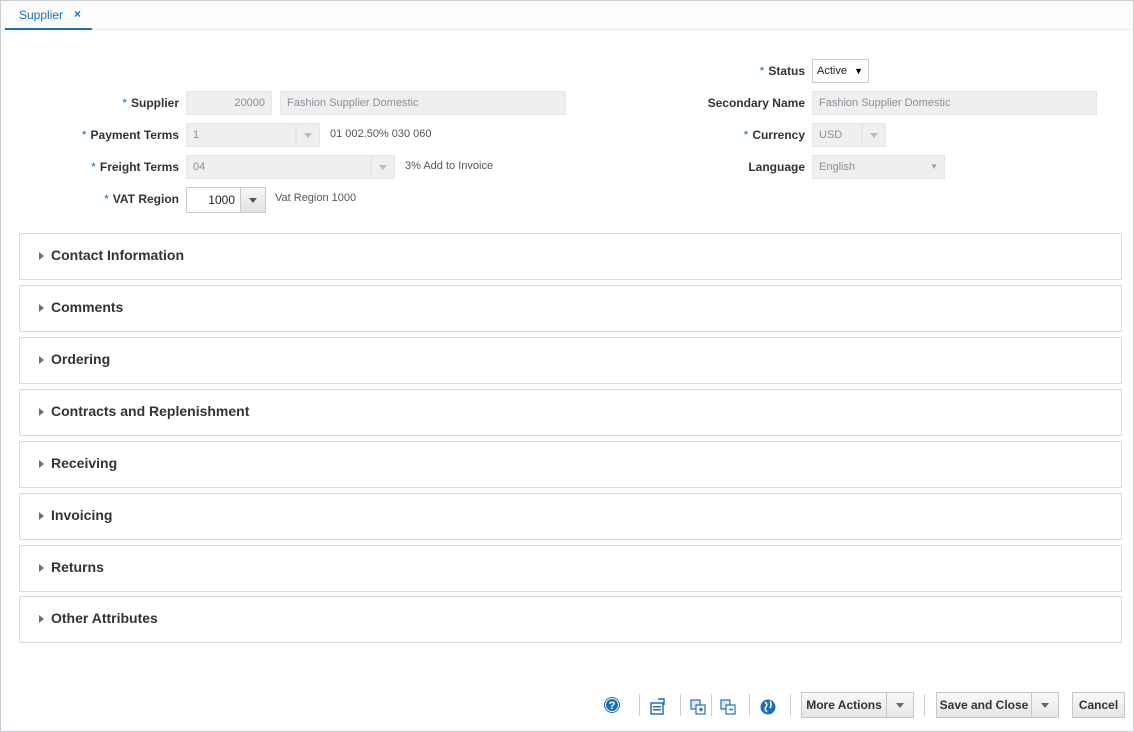  I want to click on section-invoicing: Invoicing, so click(570, 516).